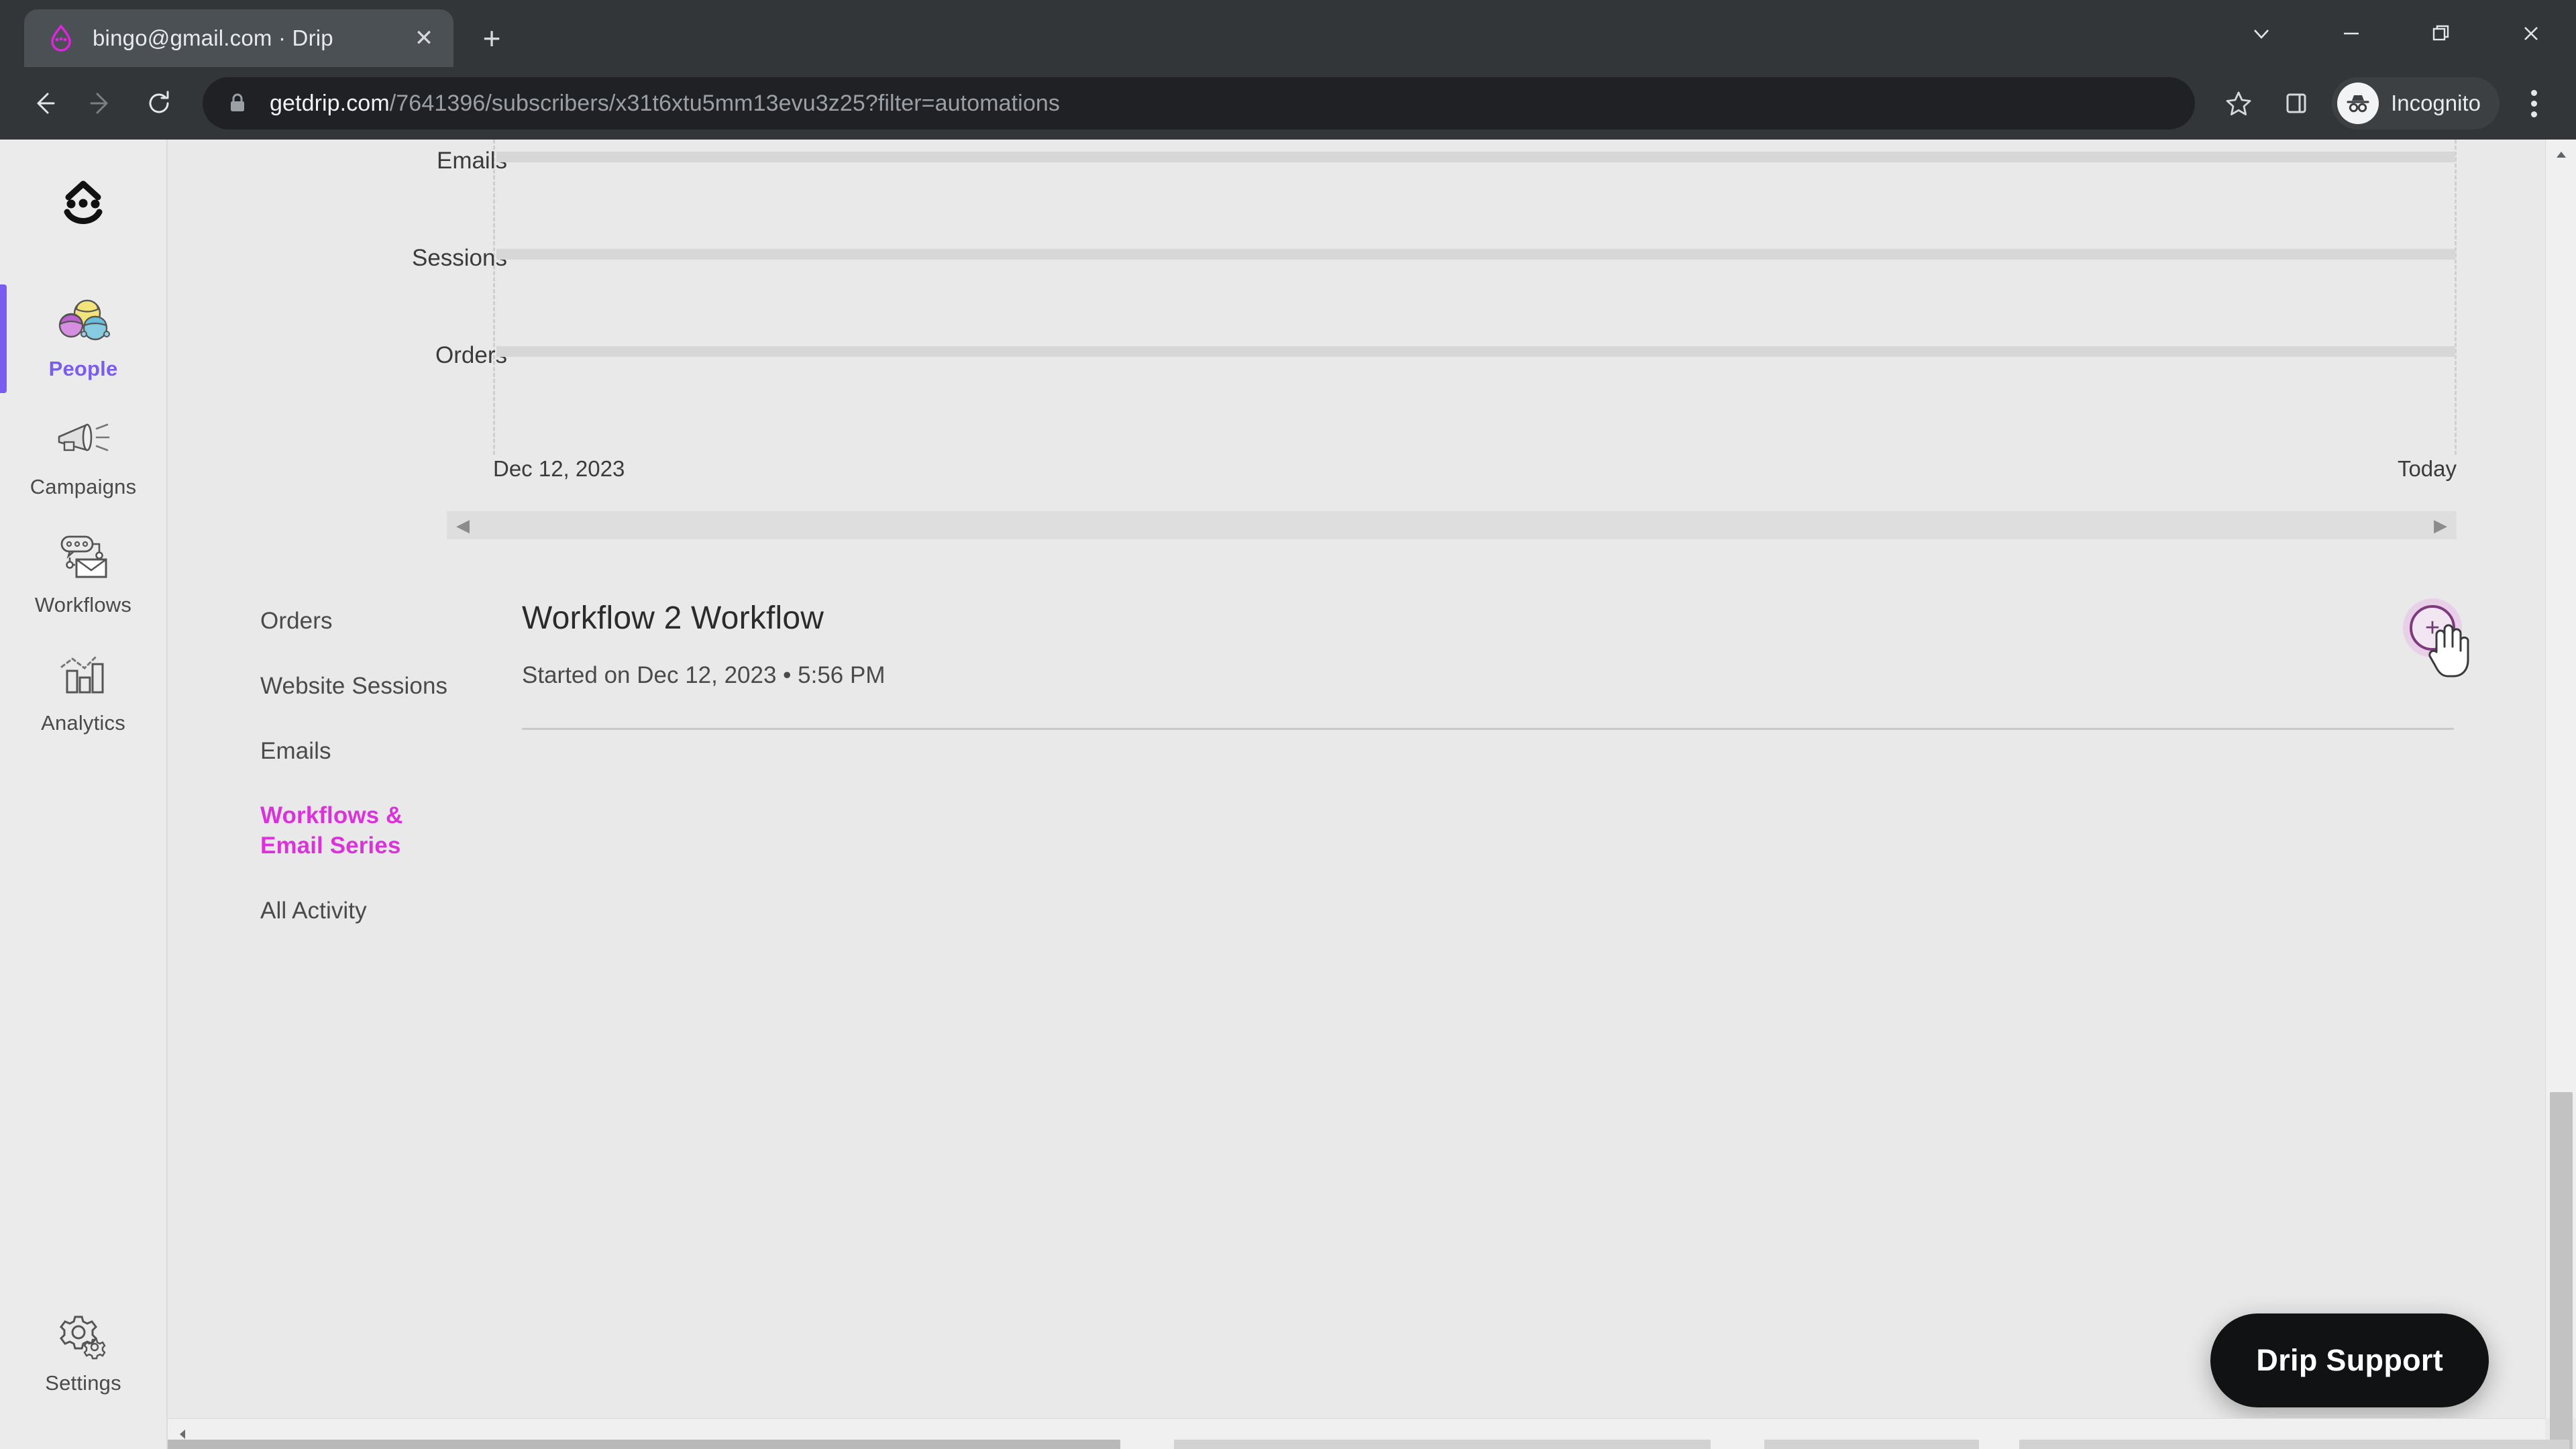 The width and height of the screenshot is (2576, 1449). I want to click on page-horizontal-scrollbar, so click(1368, 1433).